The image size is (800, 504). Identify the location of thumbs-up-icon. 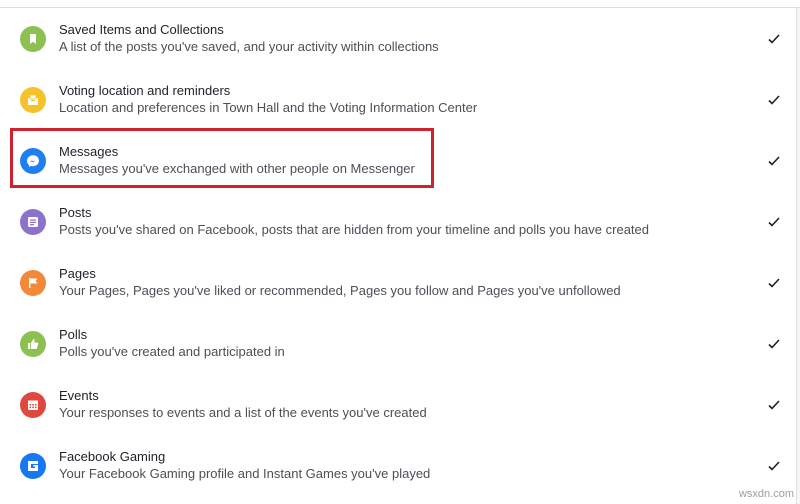
(33, 343).